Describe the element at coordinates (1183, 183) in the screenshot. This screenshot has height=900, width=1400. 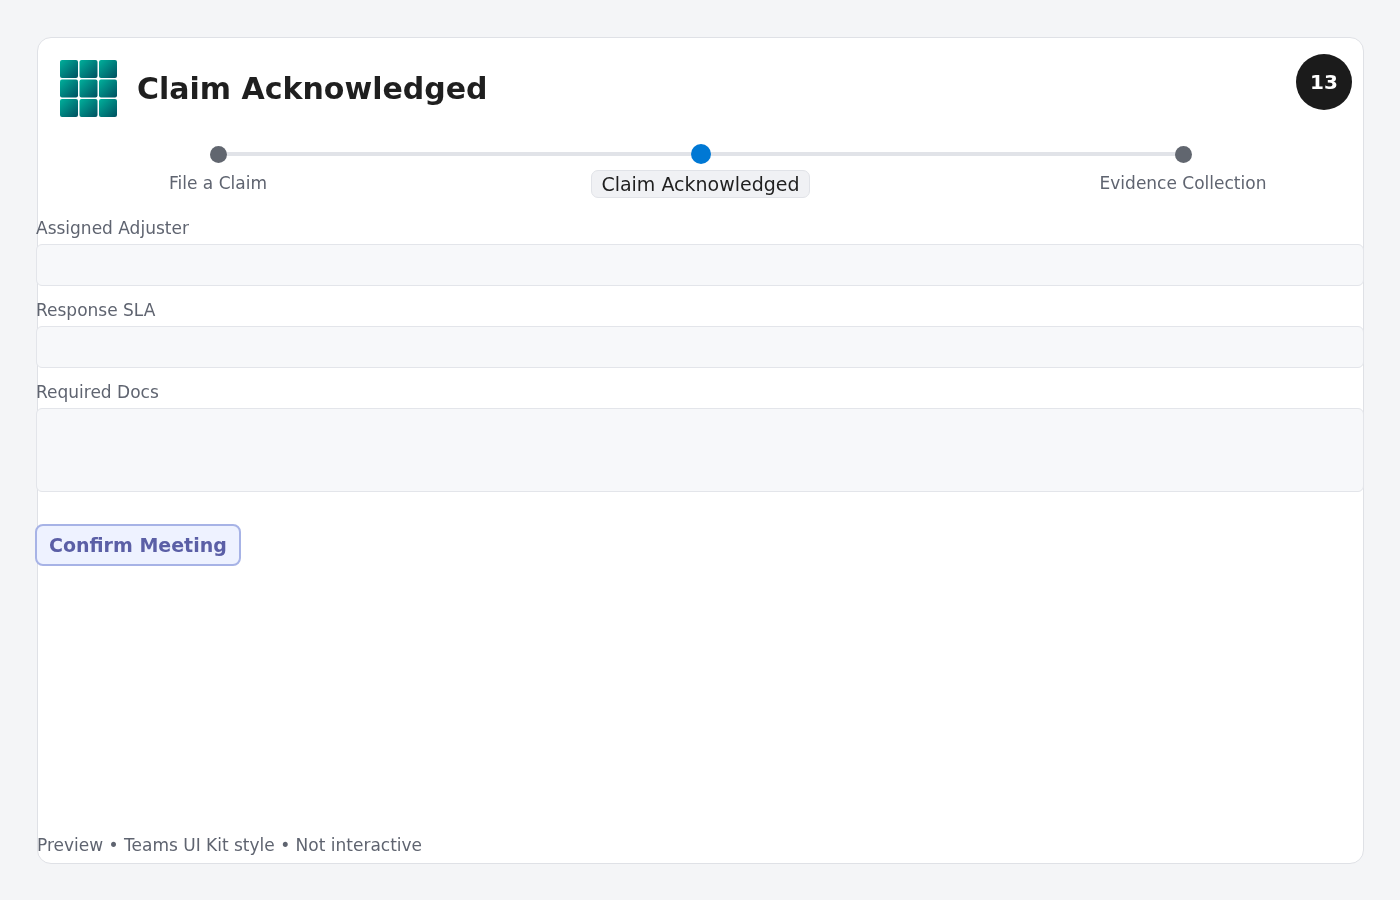
I see `step-label: Evidence Collection` at that location.